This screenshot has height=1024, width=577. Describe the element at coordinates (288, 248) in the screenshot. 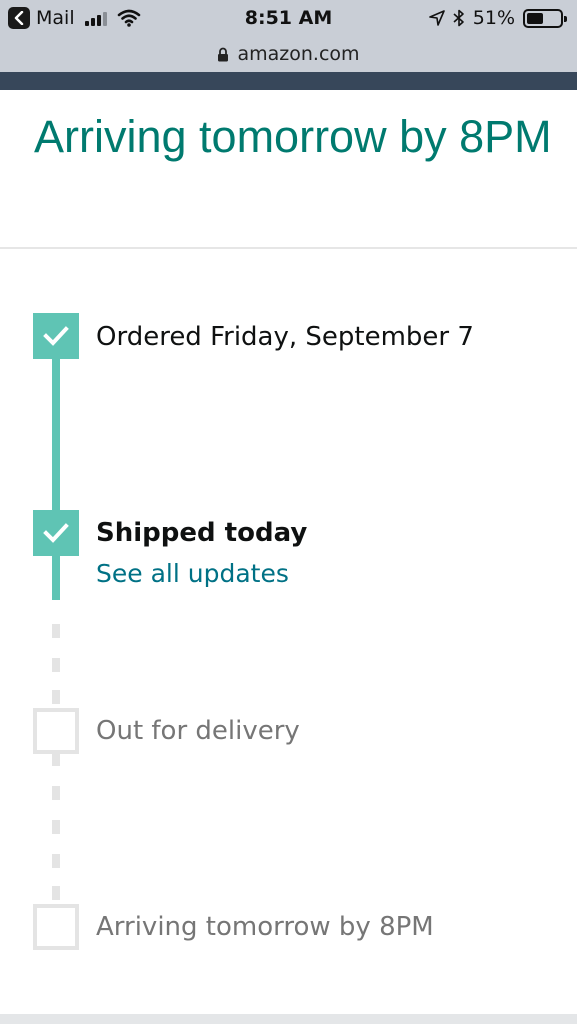

I see `divider` at that location.